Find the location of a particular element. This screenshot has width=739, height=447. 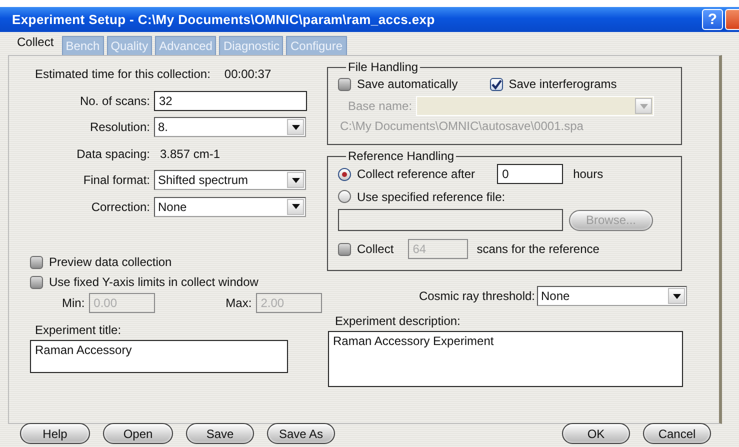

close-button is located at coordinates (732, 19).